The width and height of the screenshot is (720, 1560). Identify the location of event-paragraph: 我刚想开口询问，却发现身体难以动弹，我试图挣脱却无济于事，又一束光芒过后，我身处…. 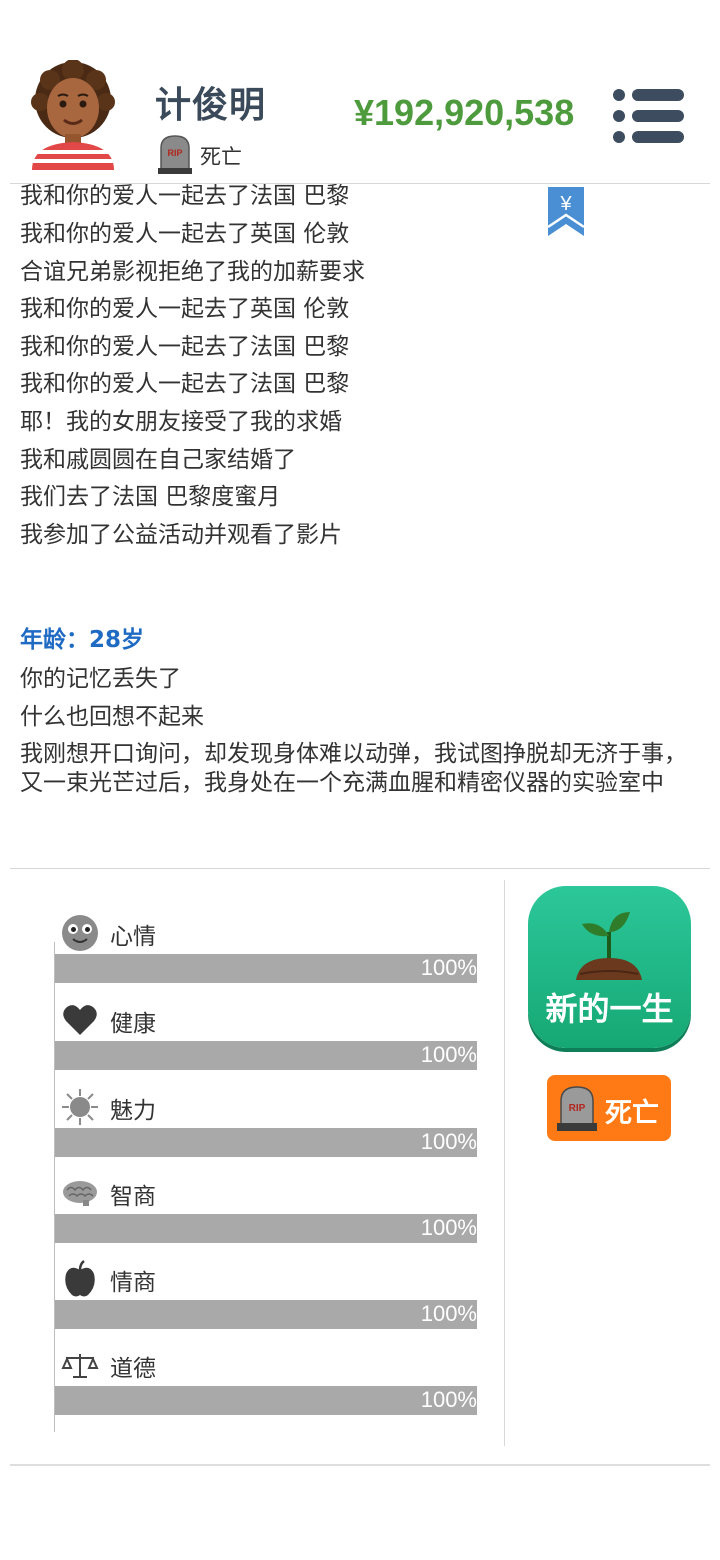
(353, 768).